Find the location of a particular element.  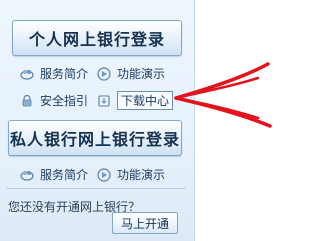

private-service-intro-link: 服务简介 is located at coordinates (54, 174).